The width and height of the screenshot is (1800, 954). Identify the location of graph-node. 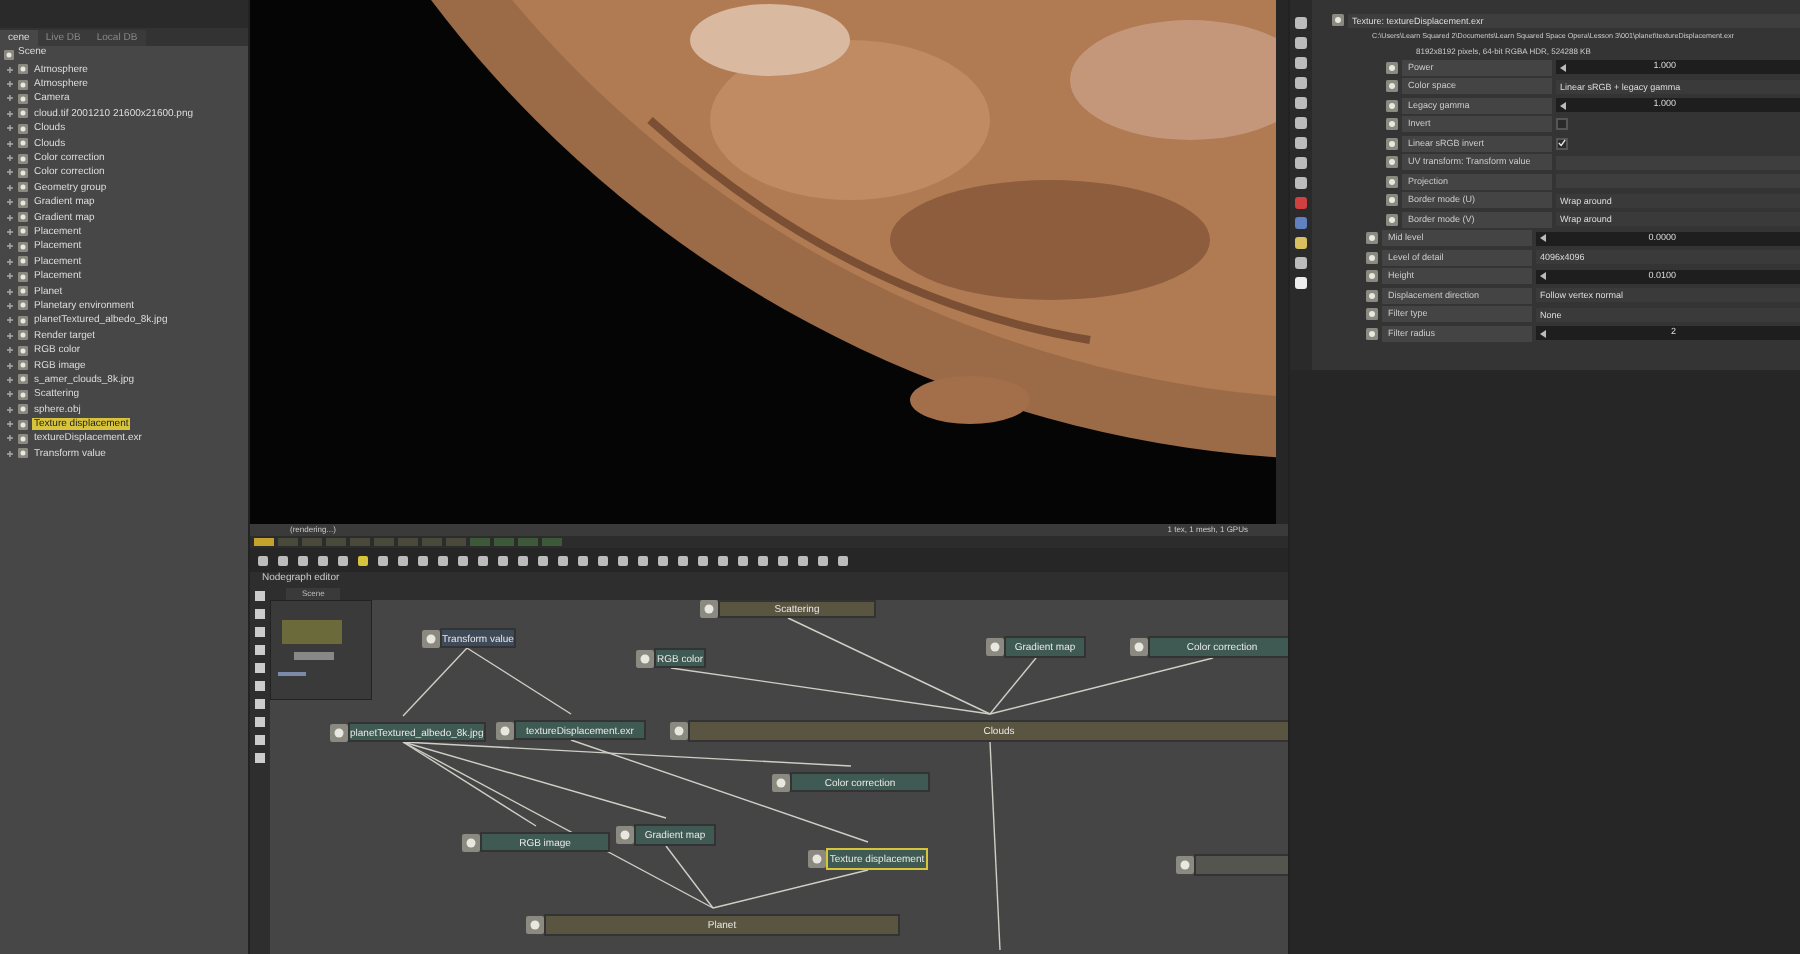
(1241, 865).